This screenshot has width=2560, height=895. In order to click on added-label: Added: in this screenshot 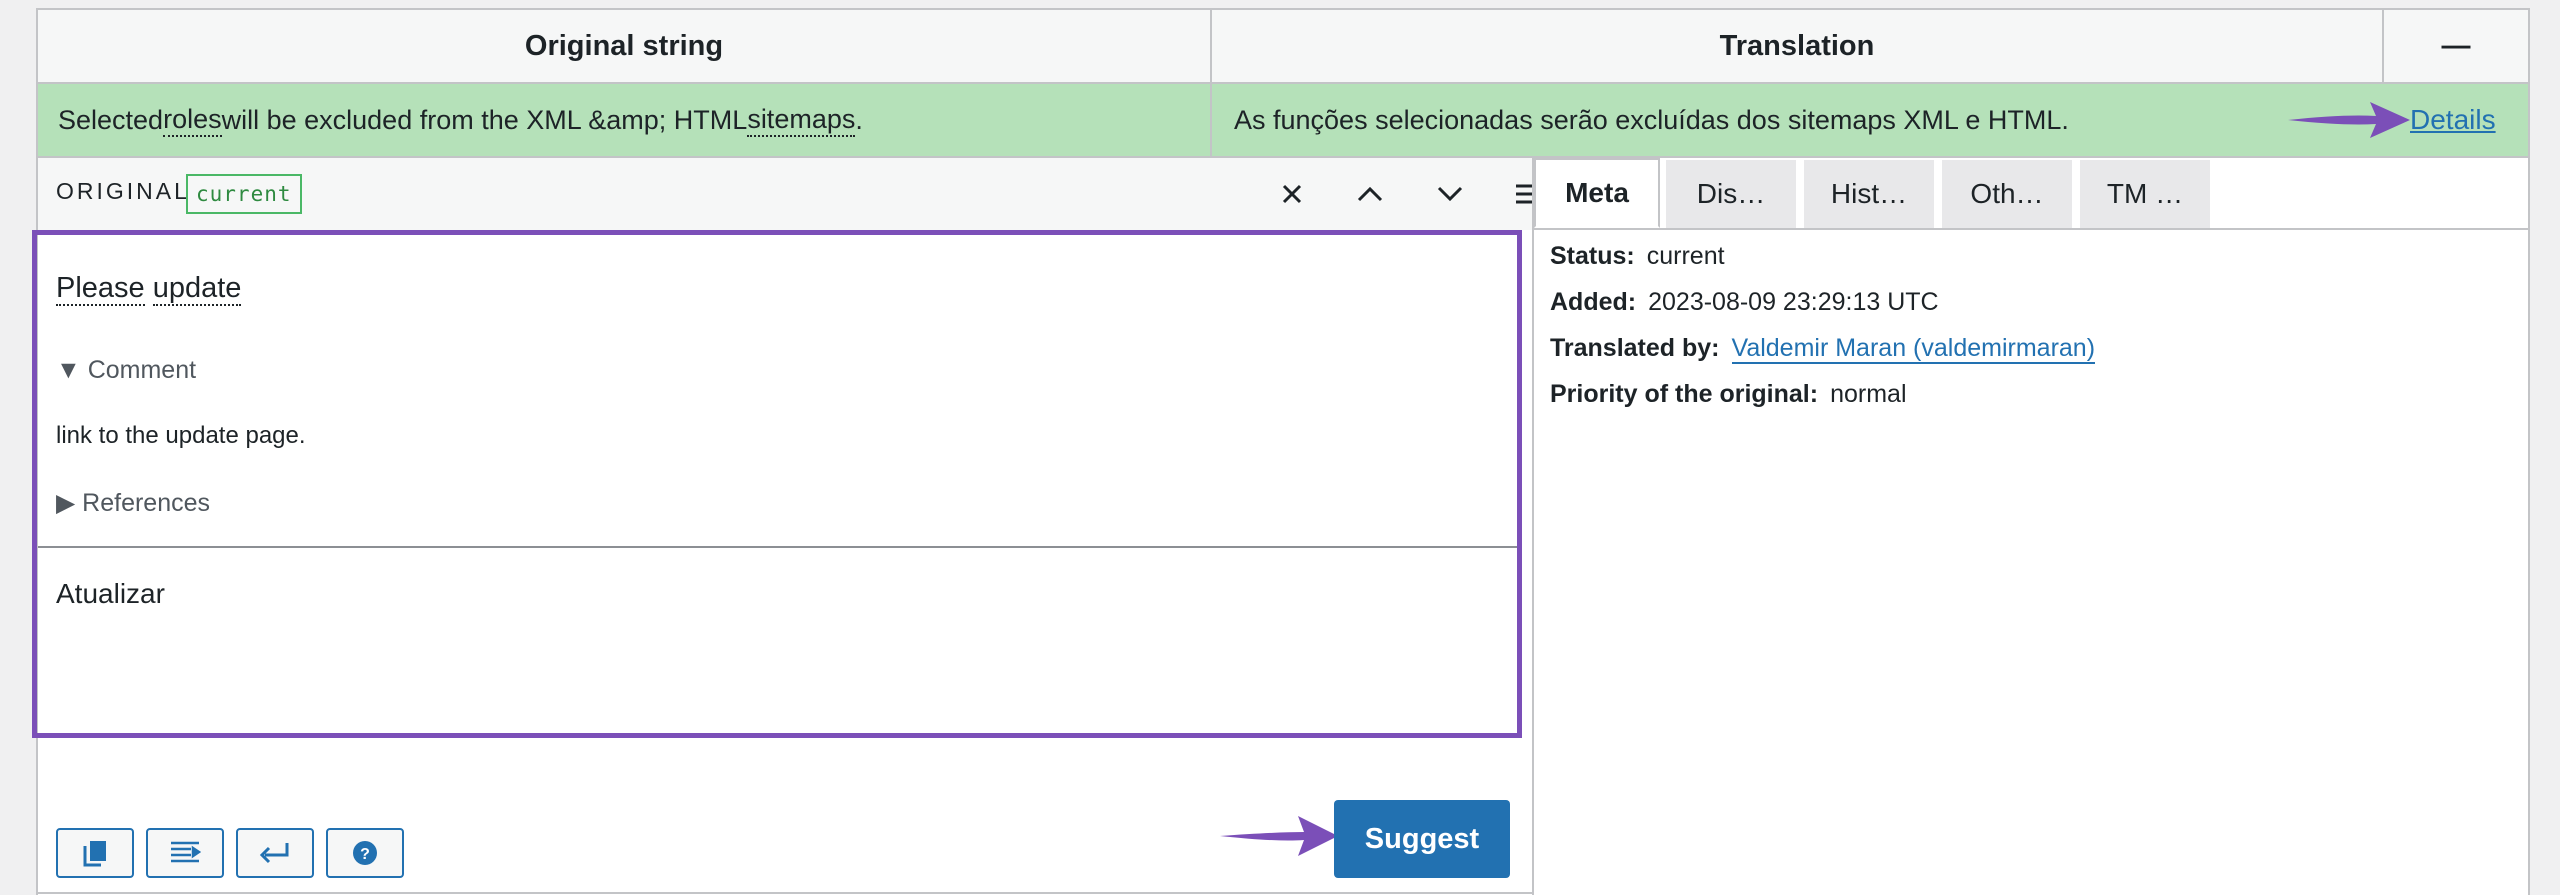, I will do `click(1593, 302)`.